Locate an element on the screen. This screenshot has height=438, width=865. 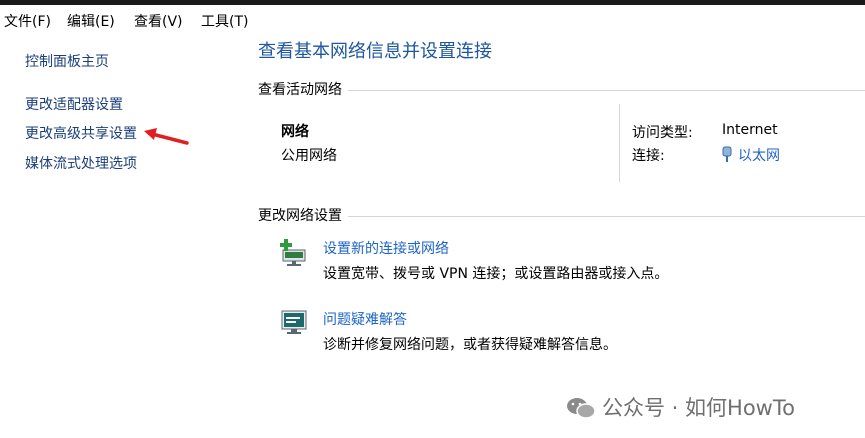
network-name: 网络 is located at coordinates (295, 132).